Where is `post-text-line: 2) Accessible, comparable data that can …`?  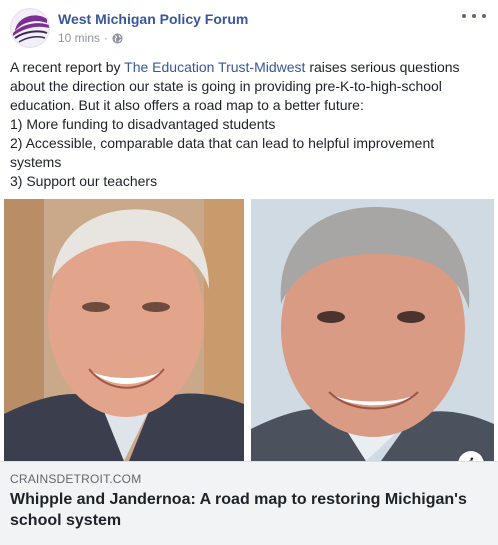
post-text-line: 2) Accessible, comparable data that can … is located at coordinates (222, 143).